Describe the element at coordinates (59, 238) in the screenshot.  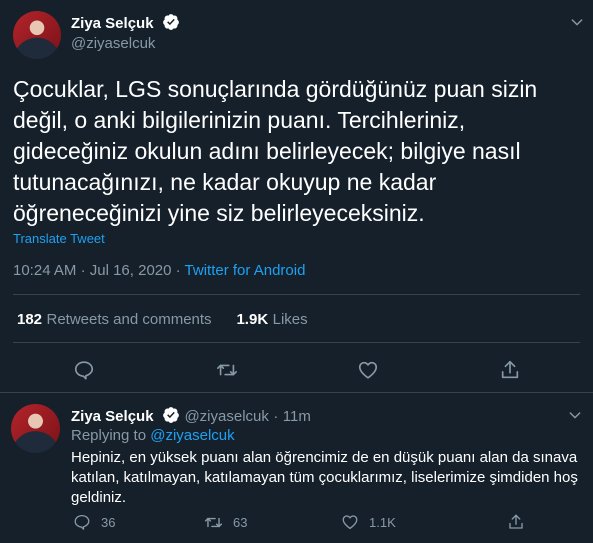
I see `translate-tweet-link: Translate Tweet` at that location.